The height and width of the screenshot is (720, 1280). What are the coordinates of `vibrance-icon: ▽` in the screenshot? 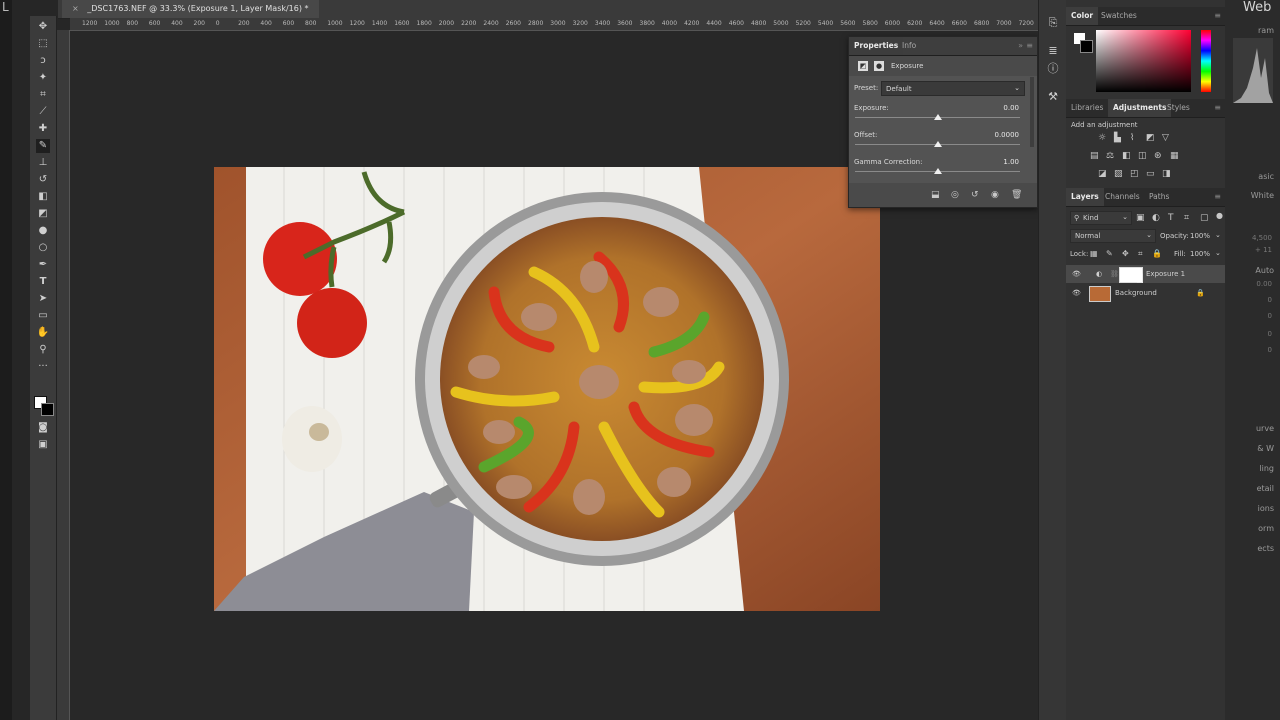 It's located at (1165, 138).